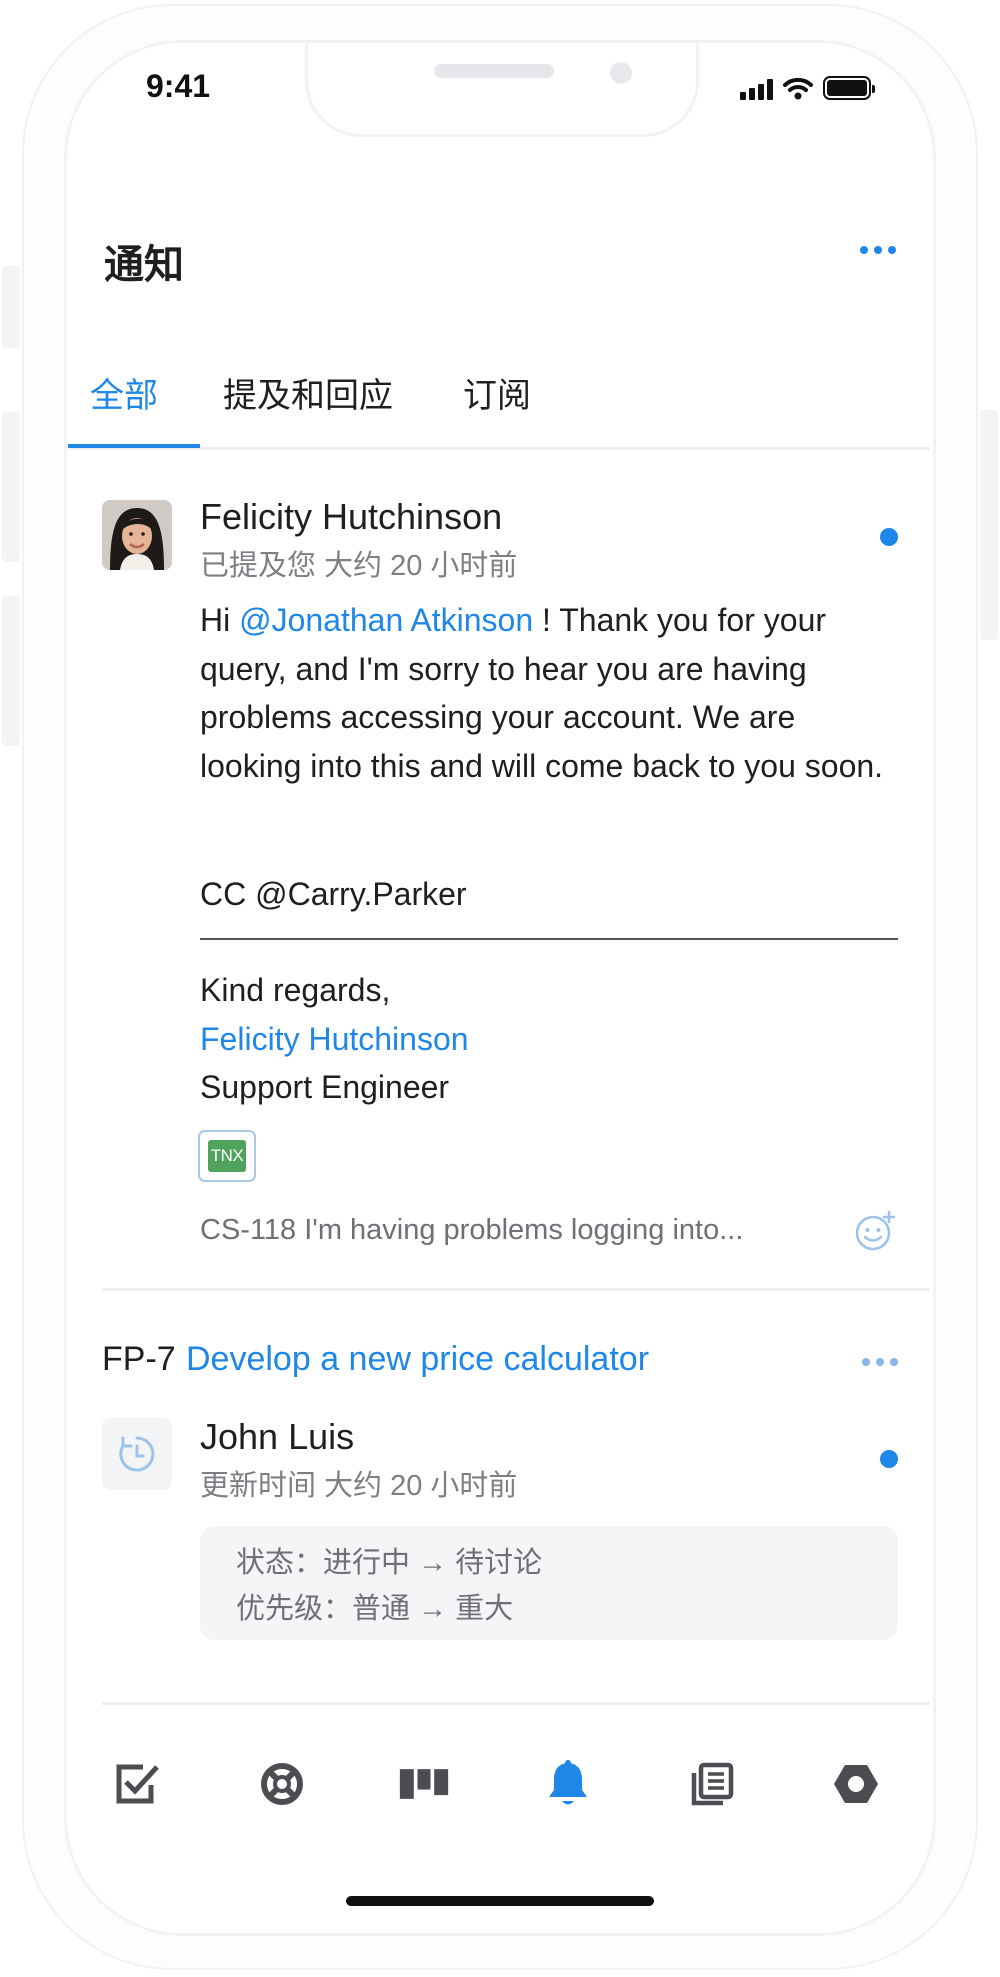 Image resolution: width=1000 pixels, height=1977 pixels. What do you see at coordinates (215, 620) in the screenshot?
I see `message-greeting: Hi` at bounding box center [215, 620].